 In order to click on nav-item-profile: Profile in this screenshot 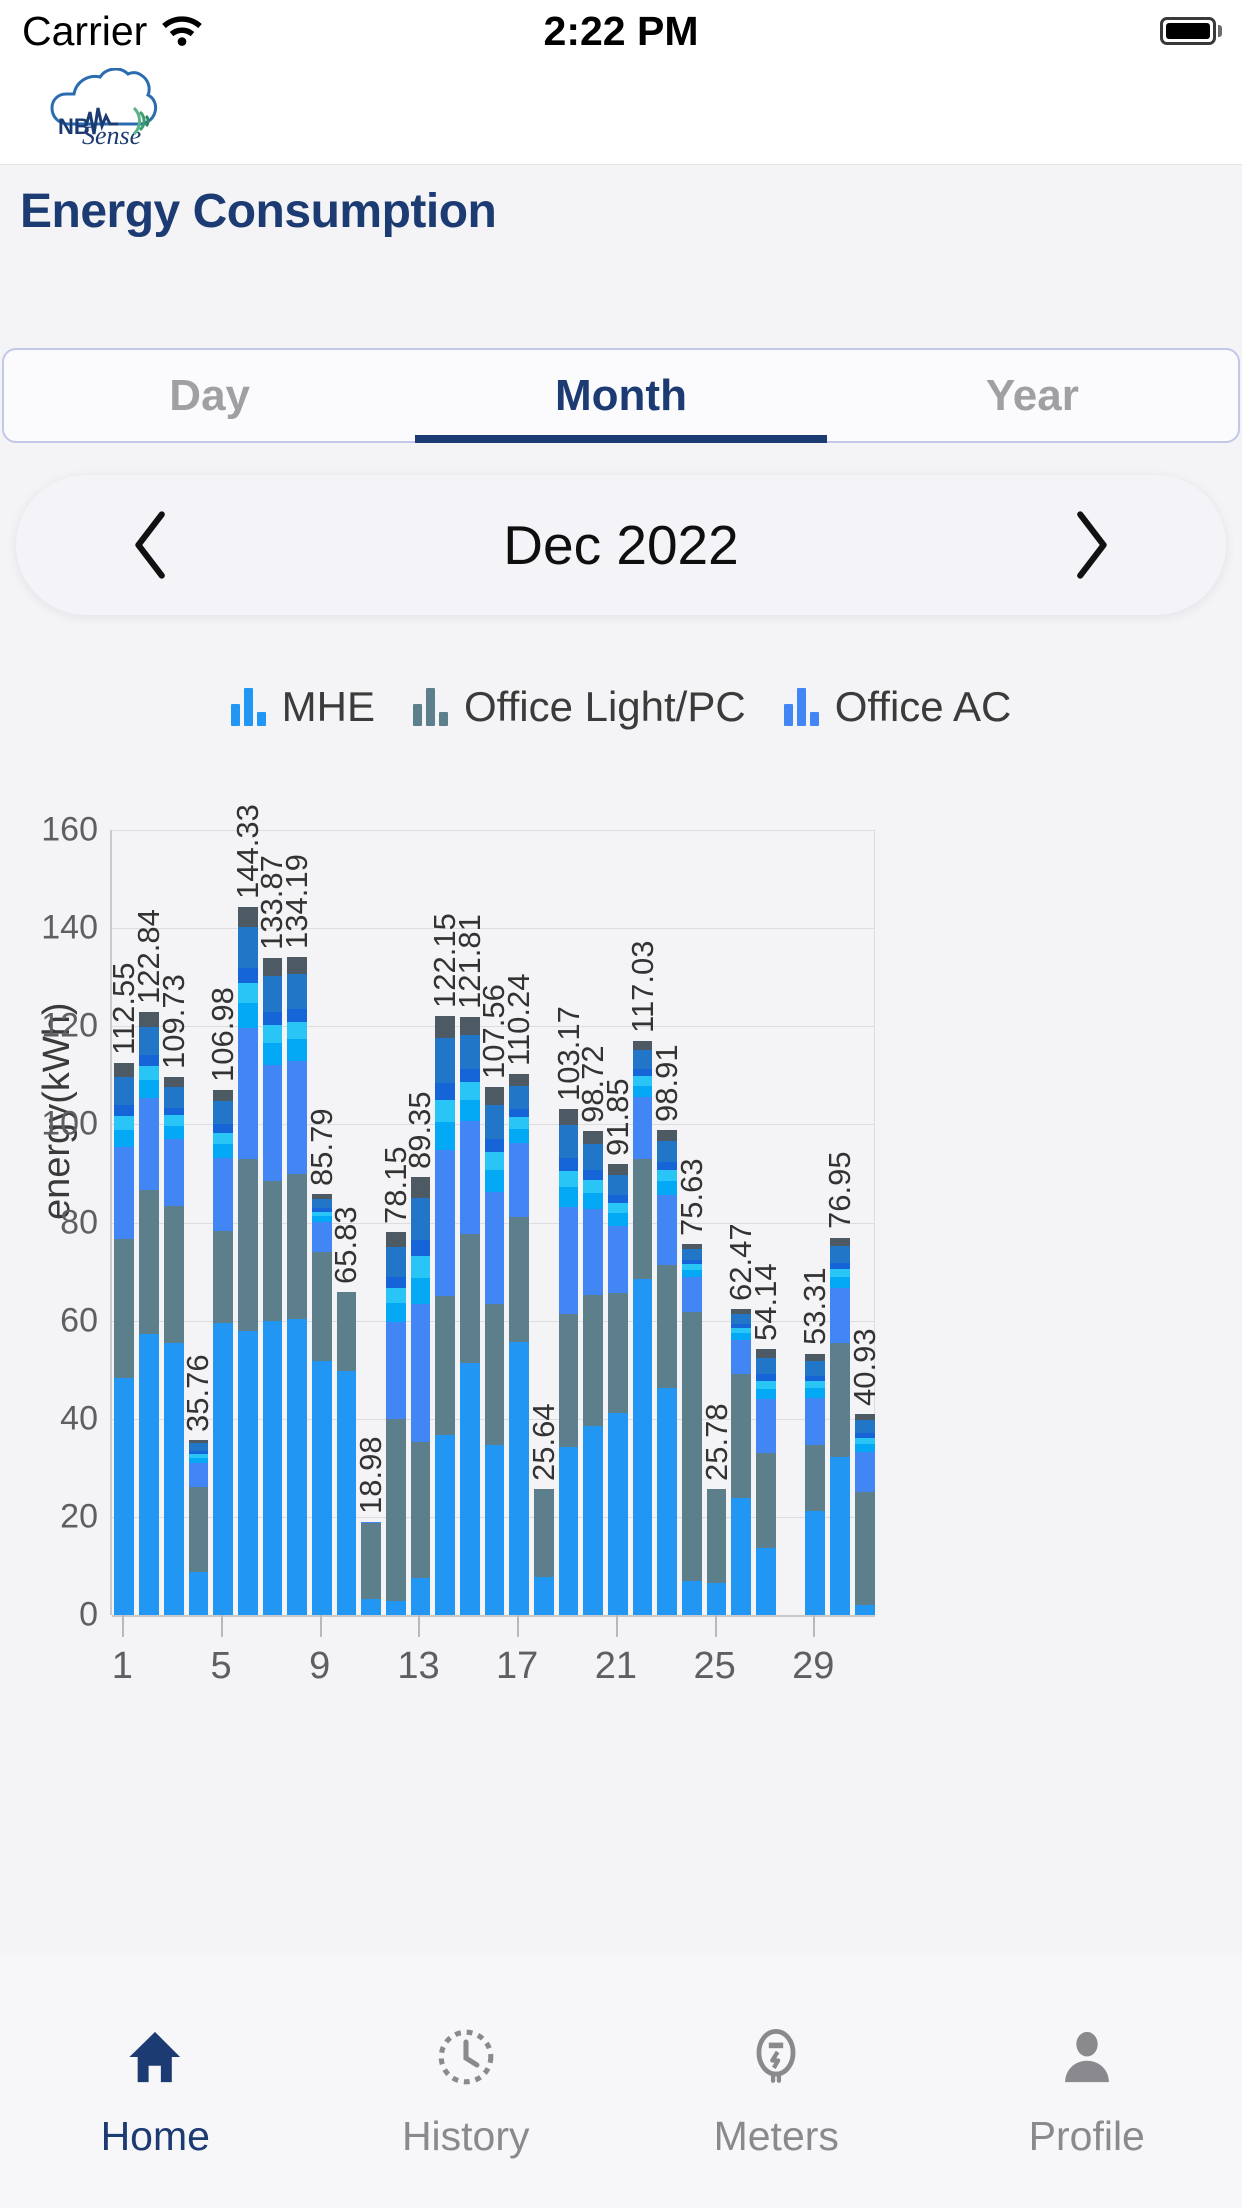, I will do `click(1087, 2081)`.